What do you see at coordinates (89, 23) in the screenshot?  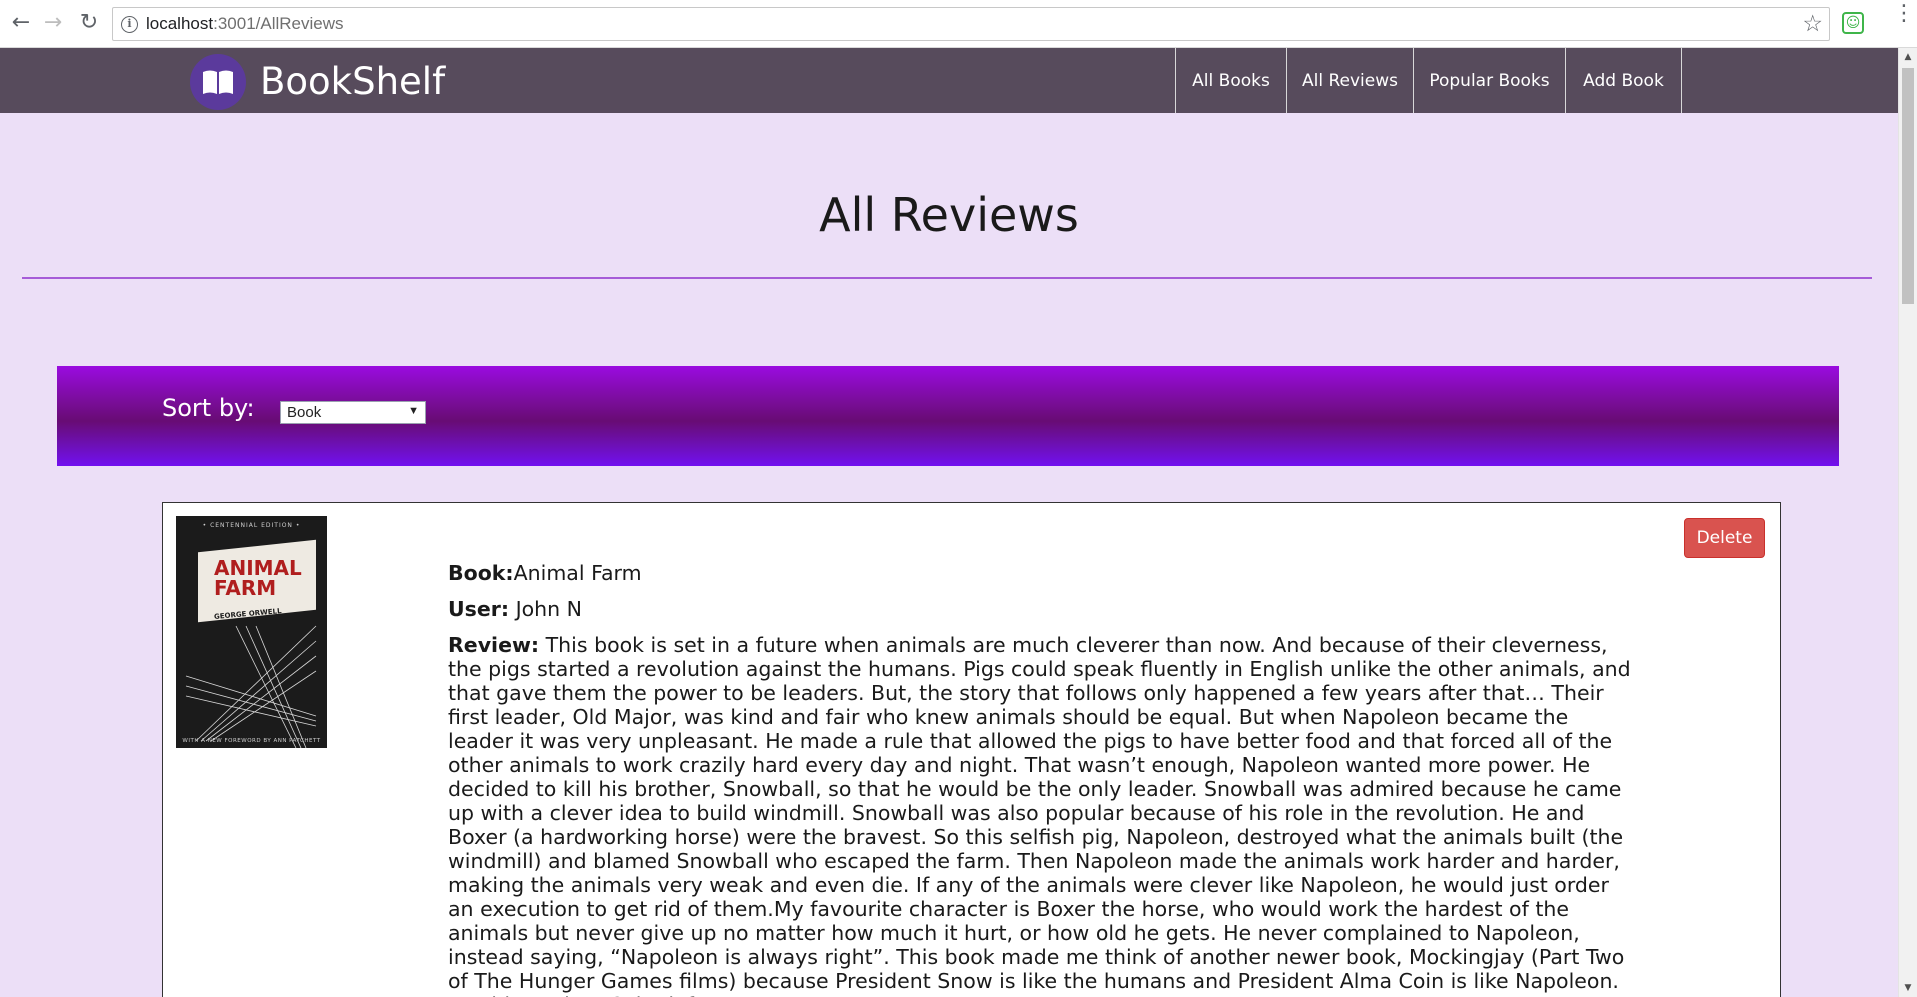 I see `reload-icon: ↻` at bounding box center [89, 23].